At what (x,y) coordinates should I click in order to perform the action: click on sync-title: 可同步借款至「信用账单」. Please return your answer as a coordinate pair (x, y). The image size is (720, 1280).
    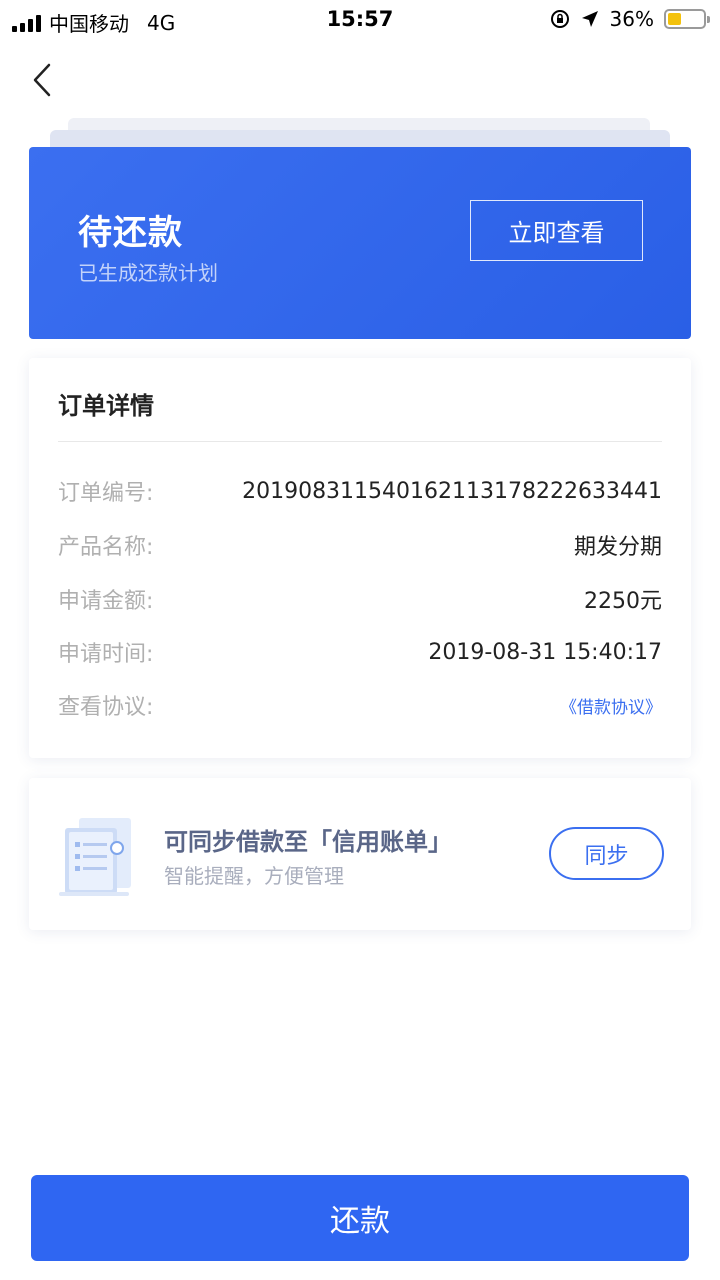
    Looking at the image, I should click on (308, 842).